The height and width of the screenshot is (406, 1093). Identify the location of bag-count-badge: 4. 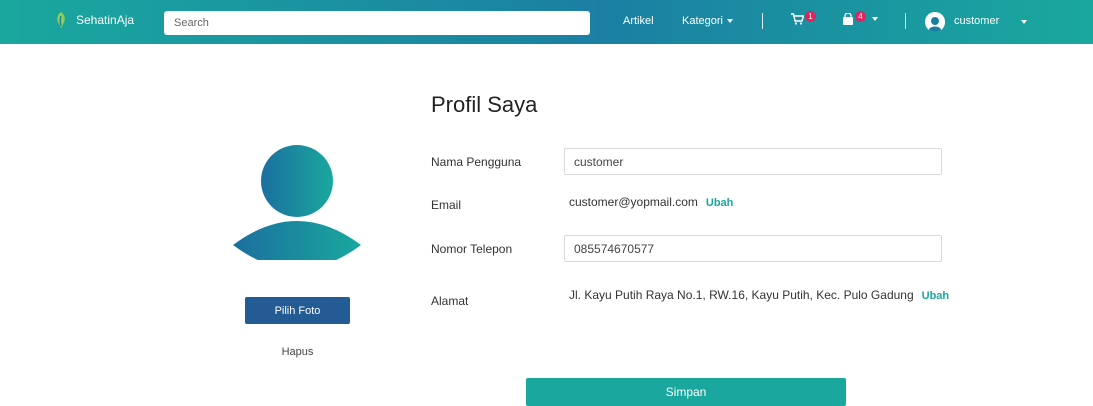
(860, 16).